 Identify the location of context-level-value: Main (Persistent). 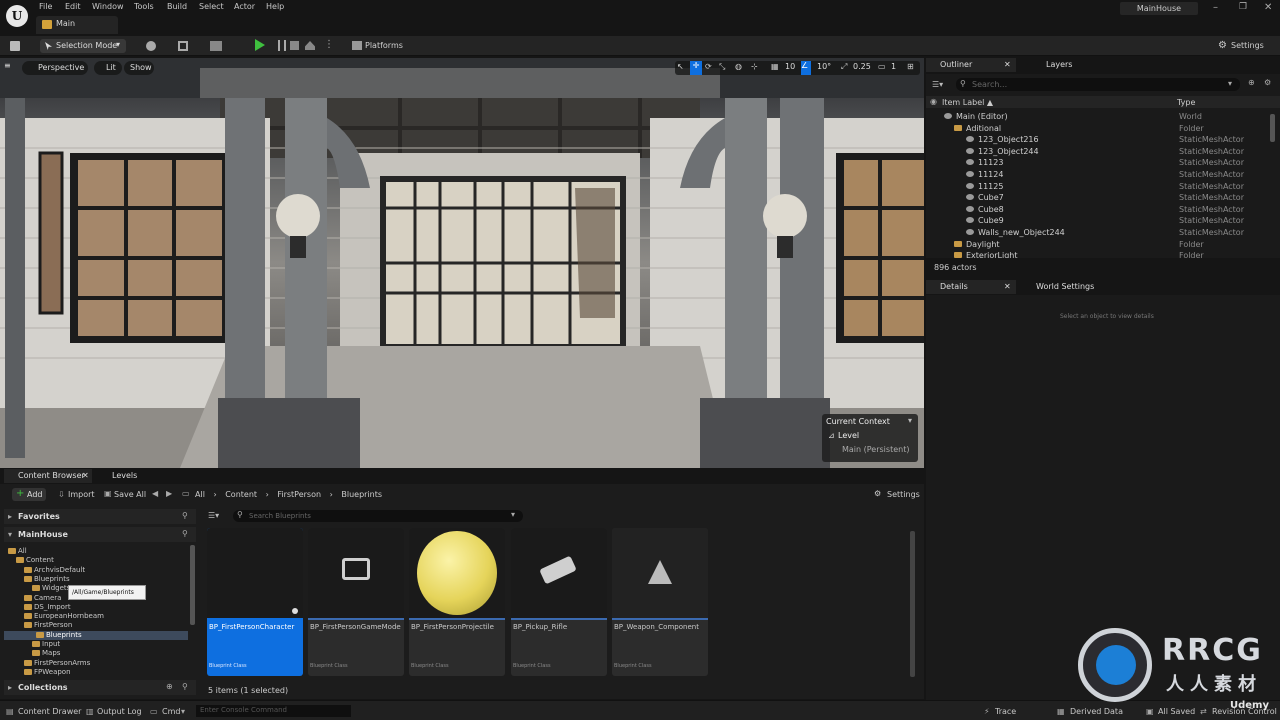
(875, 449).